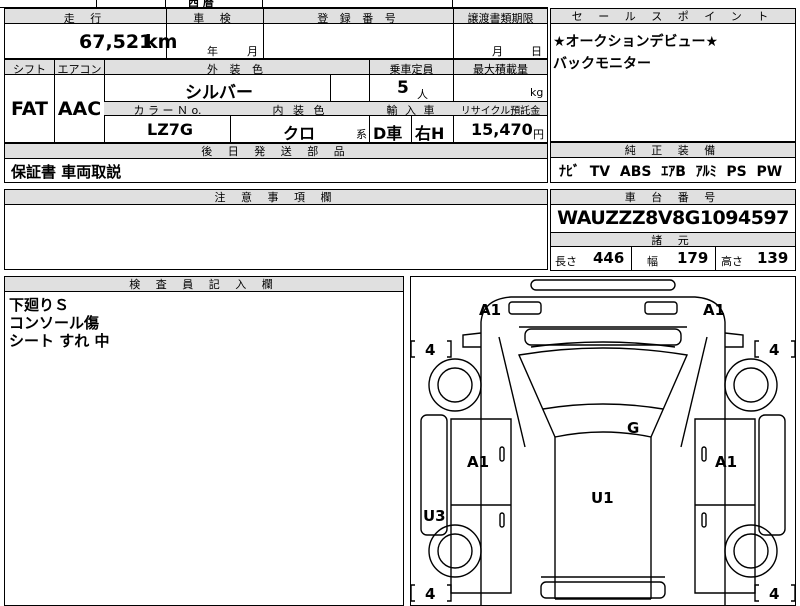 The width and height of the screenshot is (800, 606). Describe the element at coordinates (170, 129) in the screenshot. I see `color-no-value: LZ7G` at that location.